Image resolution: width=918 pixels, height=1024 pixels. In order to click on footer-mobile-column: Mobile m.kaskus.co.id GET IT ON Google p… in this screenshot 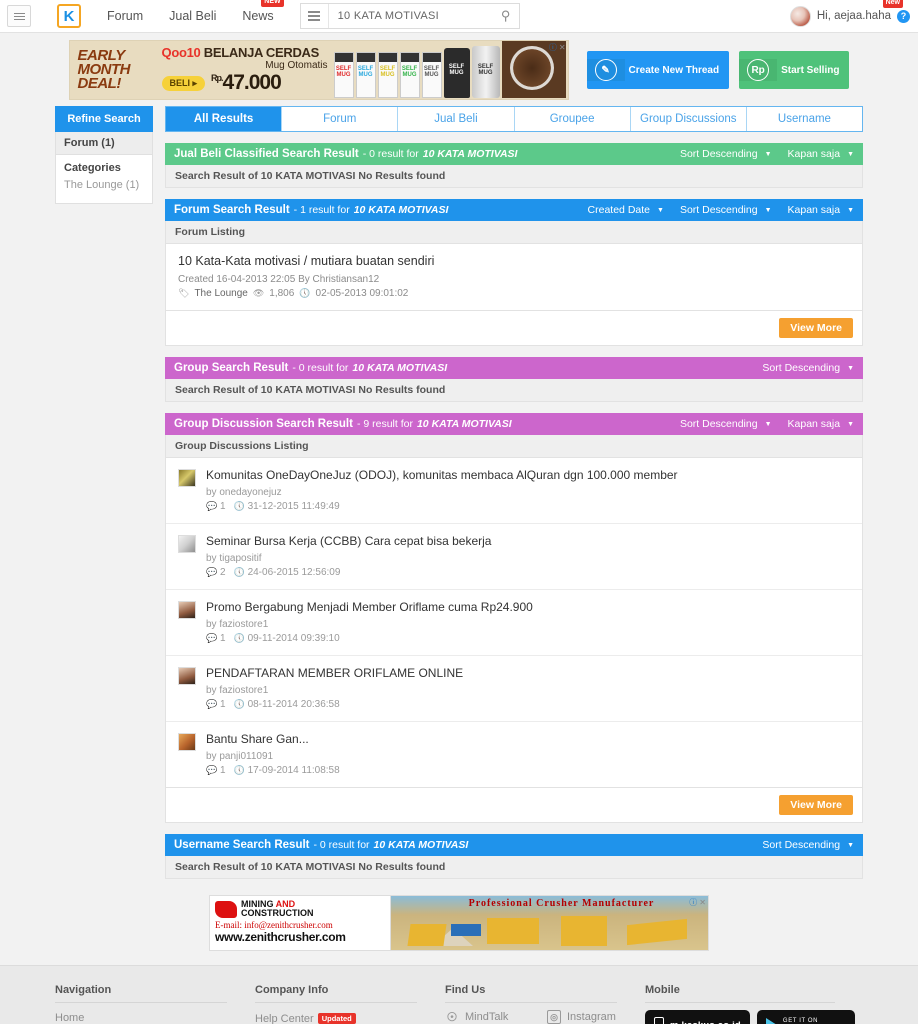, I will do `click(754, 1004)`.